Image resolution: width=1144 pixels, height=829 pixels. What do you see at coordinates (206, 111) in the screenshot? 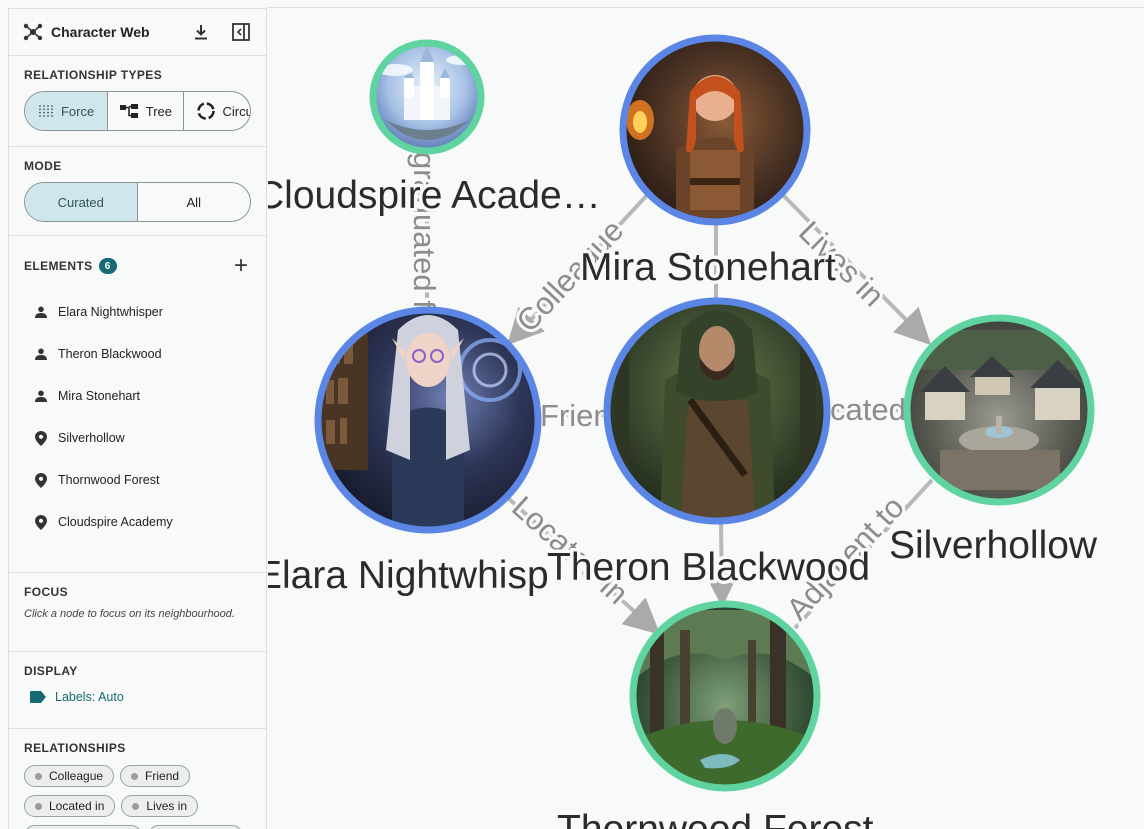
I see `circle-layout-icon` at bounding box center [206, 111].